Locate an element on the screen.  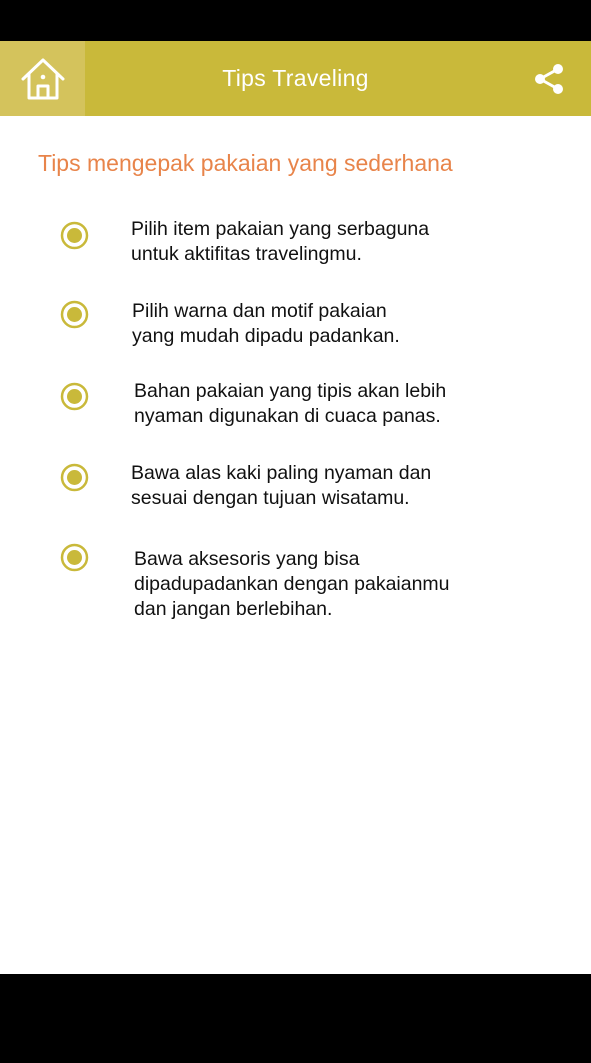
section-title: Tips mengepak pakaian yang sederhana is located at coordinates (245, 163).